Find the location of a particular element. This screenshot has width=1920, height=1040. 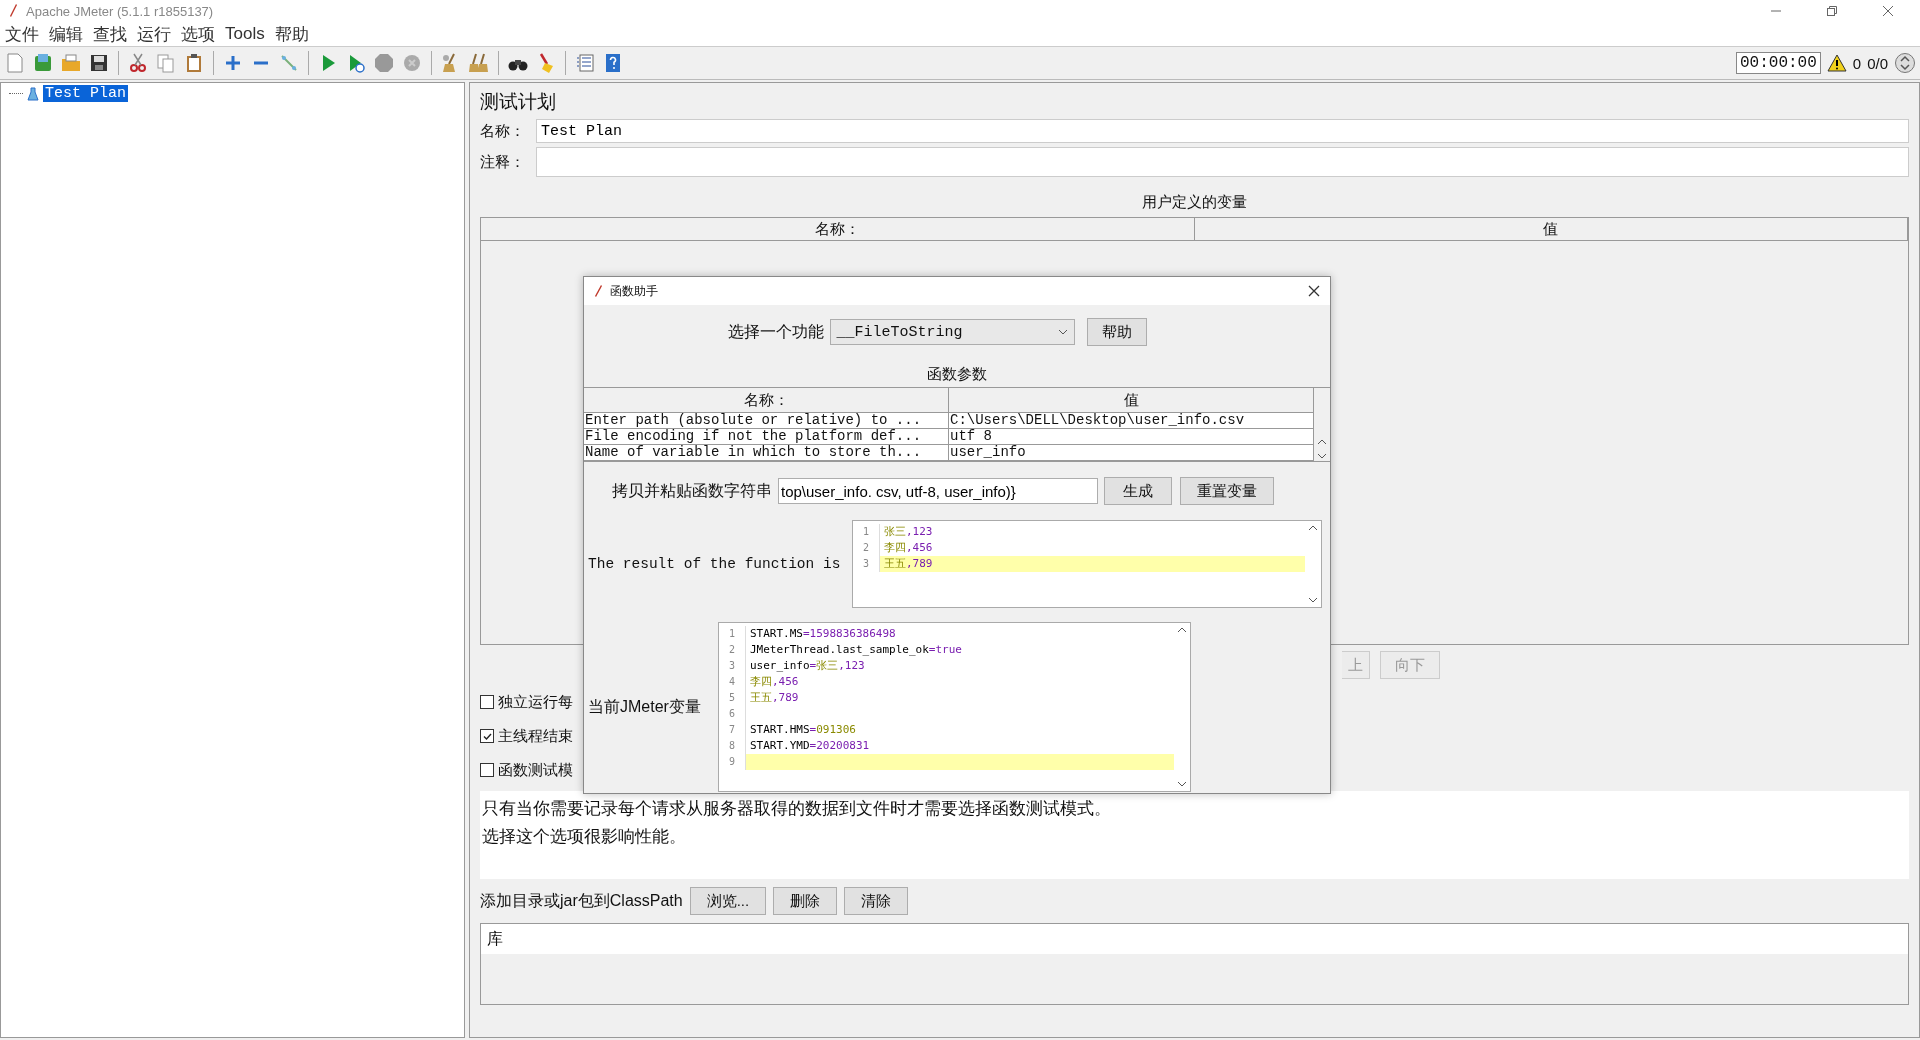

clear-button: 清除 is located at coordinates (876, 901).